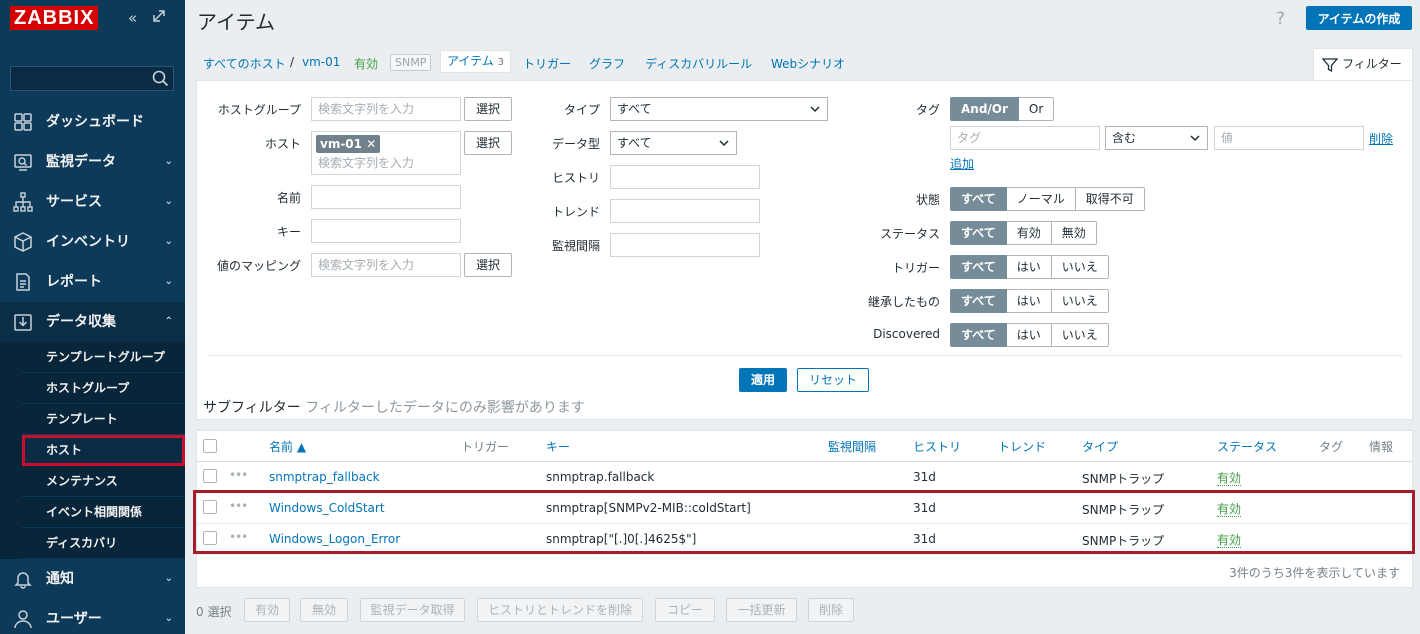 This screenshot has height=634, width=1420. I want to click on submenu-item-maintenance: メンテナンス, so click(103, 481).